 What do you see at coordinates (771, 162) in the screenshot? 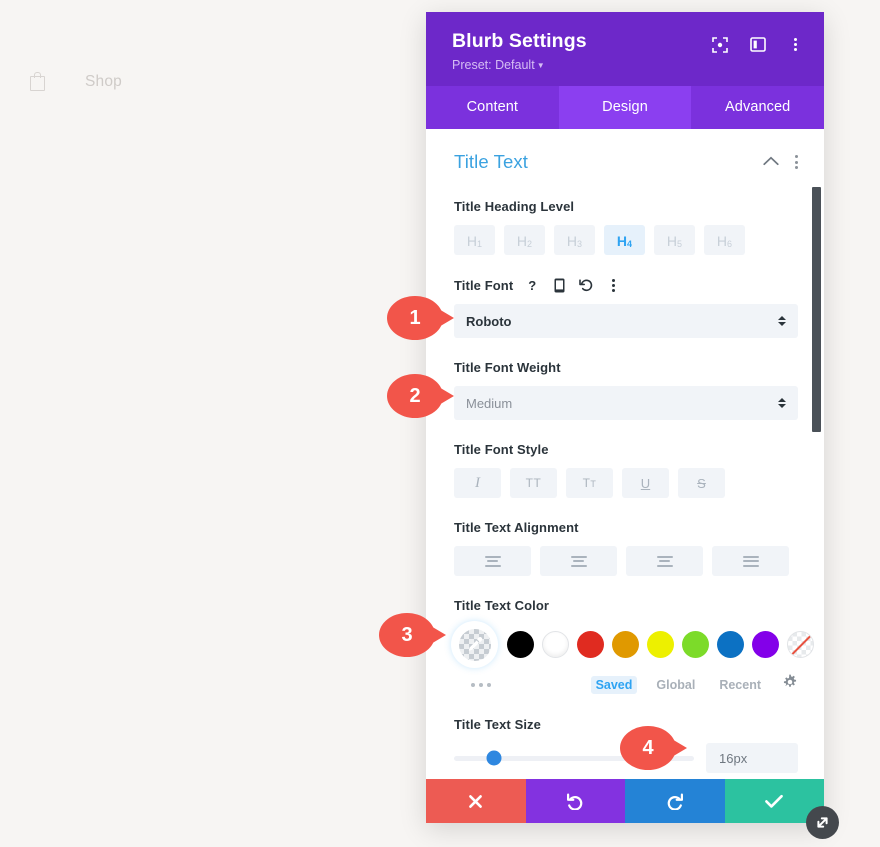
I see `chevron-up-icon` at bounding box center [771, 162].